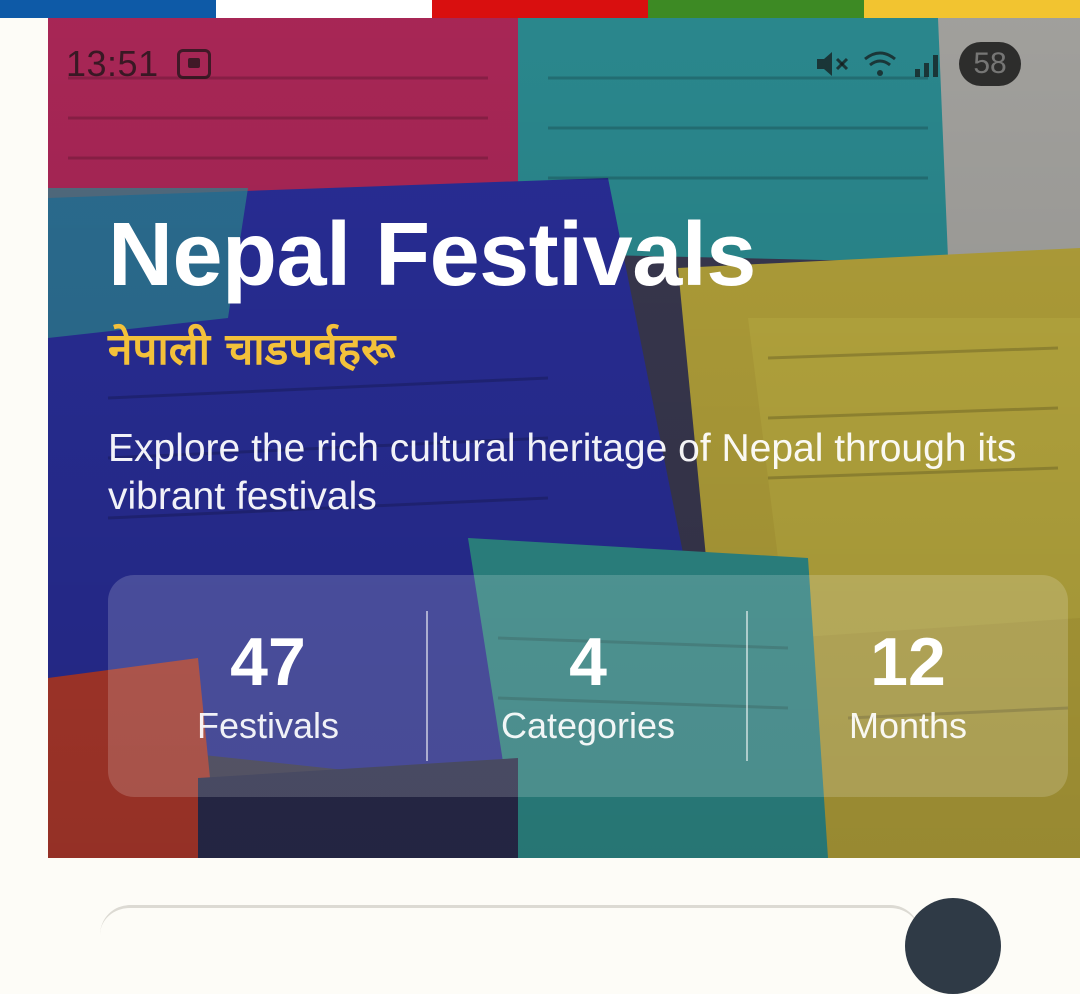 This screenshot has width=1080, height=994. What do you see at coordinates (108, 9) in the screenshot?
I see `flag-stripe-blue` at bounding box center [108, 9].